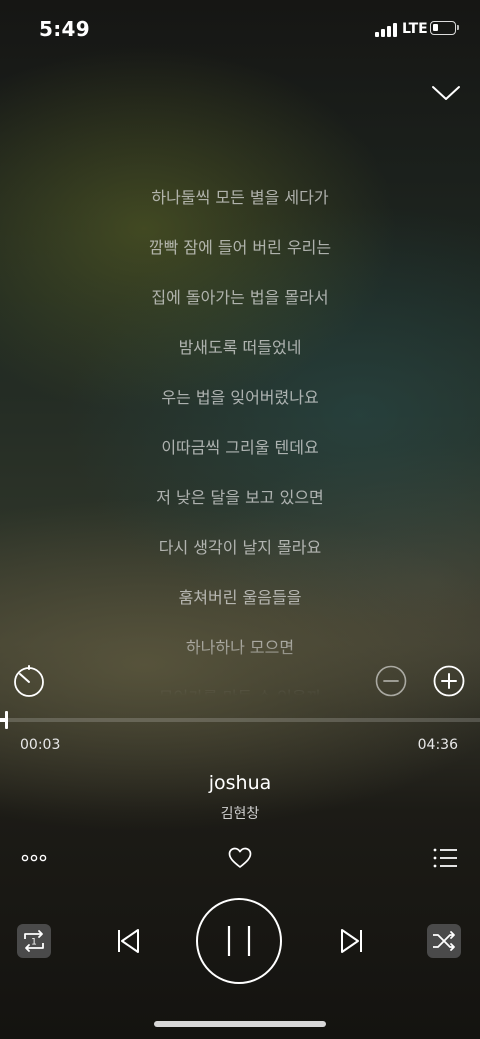 The height and width of the screenshot is (1039, 480). I want to click on artist-name: 김현창, so click(240, 813).